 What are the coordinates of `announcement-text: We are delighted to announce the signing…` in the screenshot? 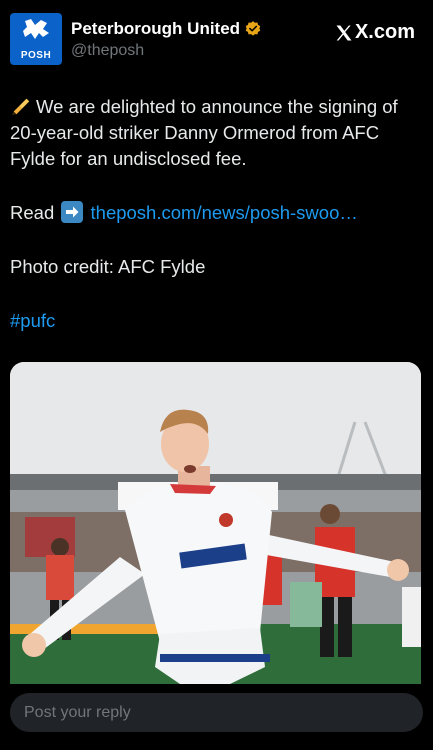 It's located at (204, 132).